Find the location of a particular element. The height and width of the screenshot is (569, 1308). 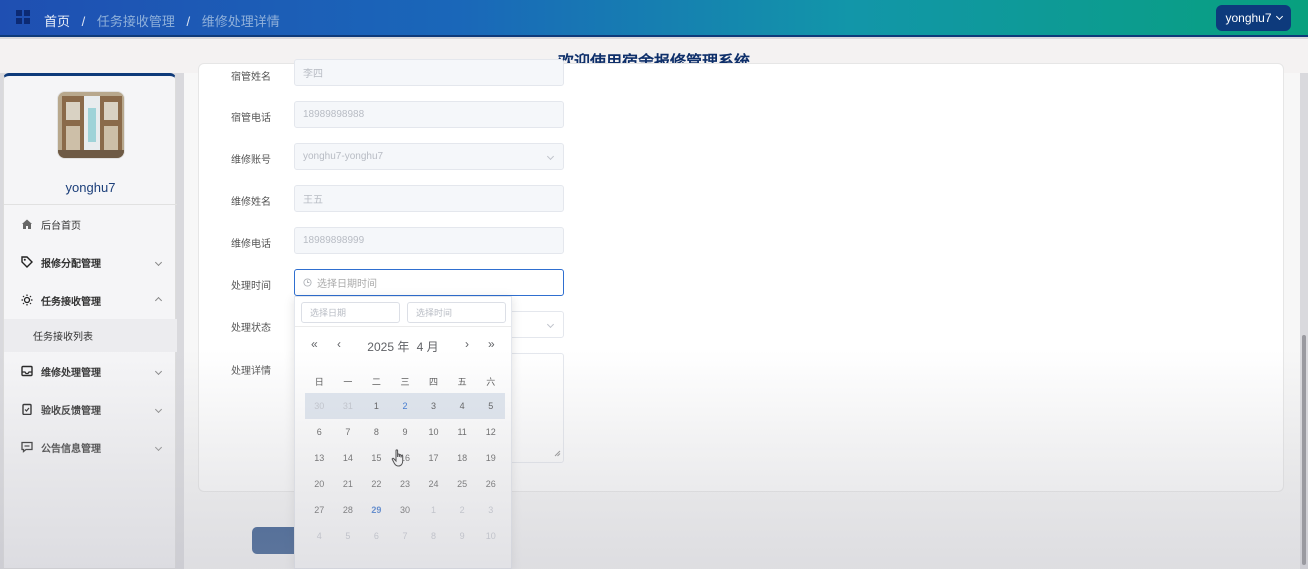

avatar is located at coordinates (91, 125).